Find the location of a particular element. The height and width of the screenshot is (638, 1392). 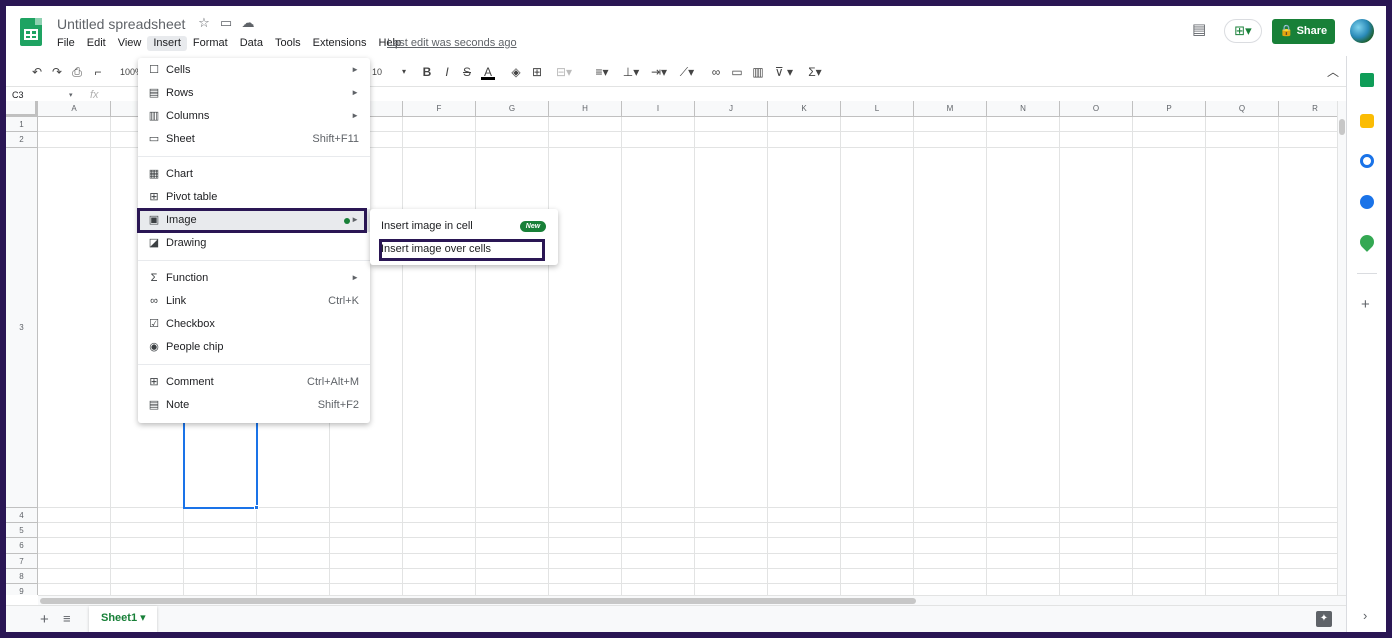

column-header-n: N is located at coordinates (1023, 109).